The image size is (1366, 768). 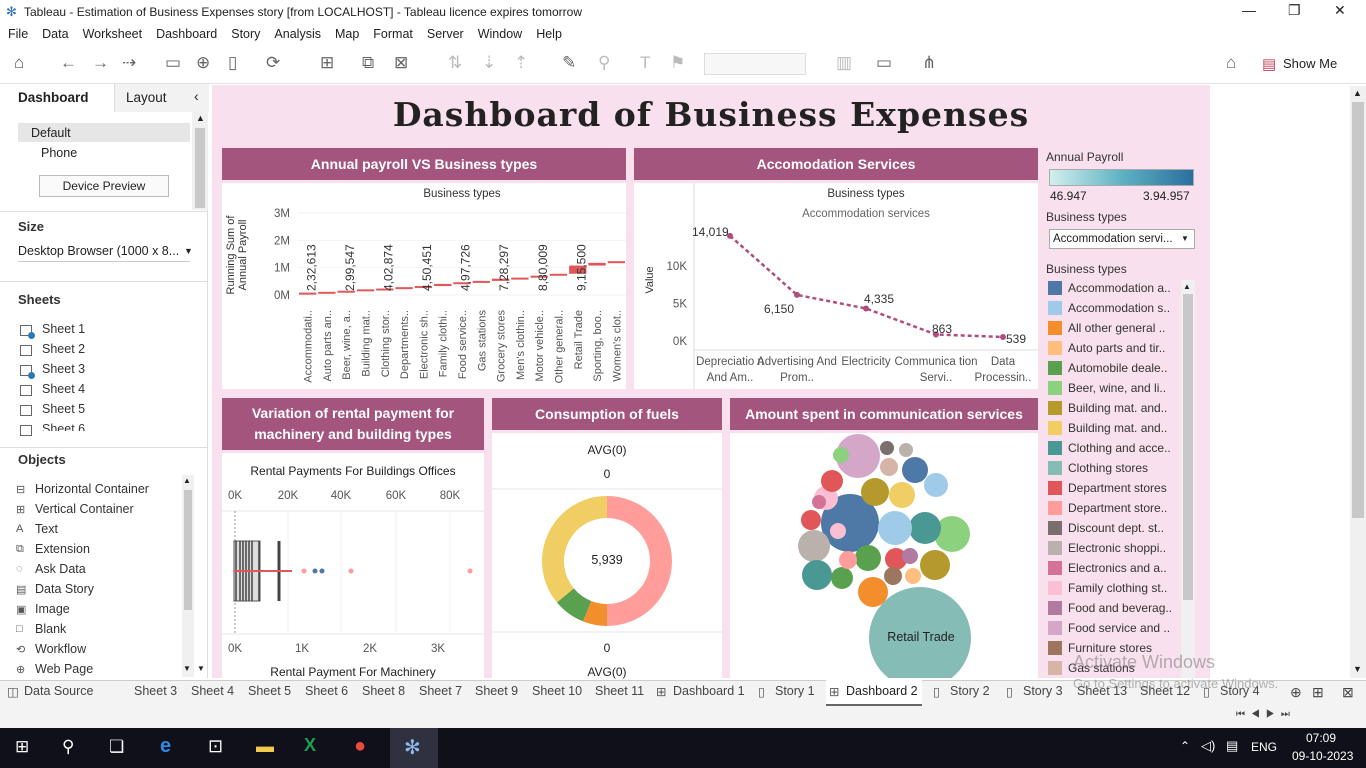 I want to click on menu-story: Story, so click(x=245, y=34).